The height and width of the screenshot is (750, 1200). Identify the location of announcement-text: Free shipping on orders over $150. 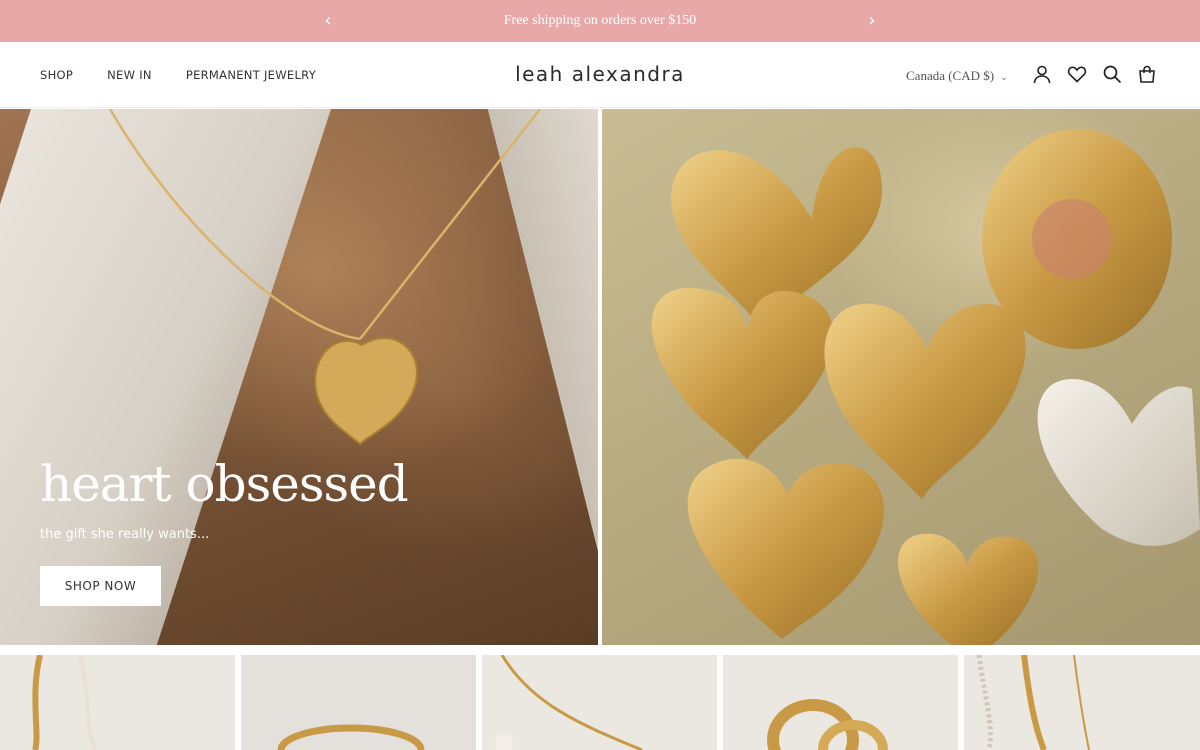
(600, 20).